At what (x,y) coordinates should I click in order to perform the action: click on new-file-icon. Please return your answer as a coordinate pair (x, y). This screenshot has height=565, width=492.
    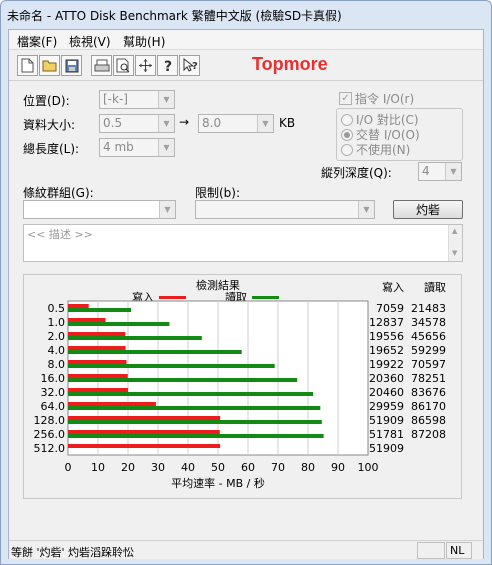
    Looking at the image, I should click on (27, 65).